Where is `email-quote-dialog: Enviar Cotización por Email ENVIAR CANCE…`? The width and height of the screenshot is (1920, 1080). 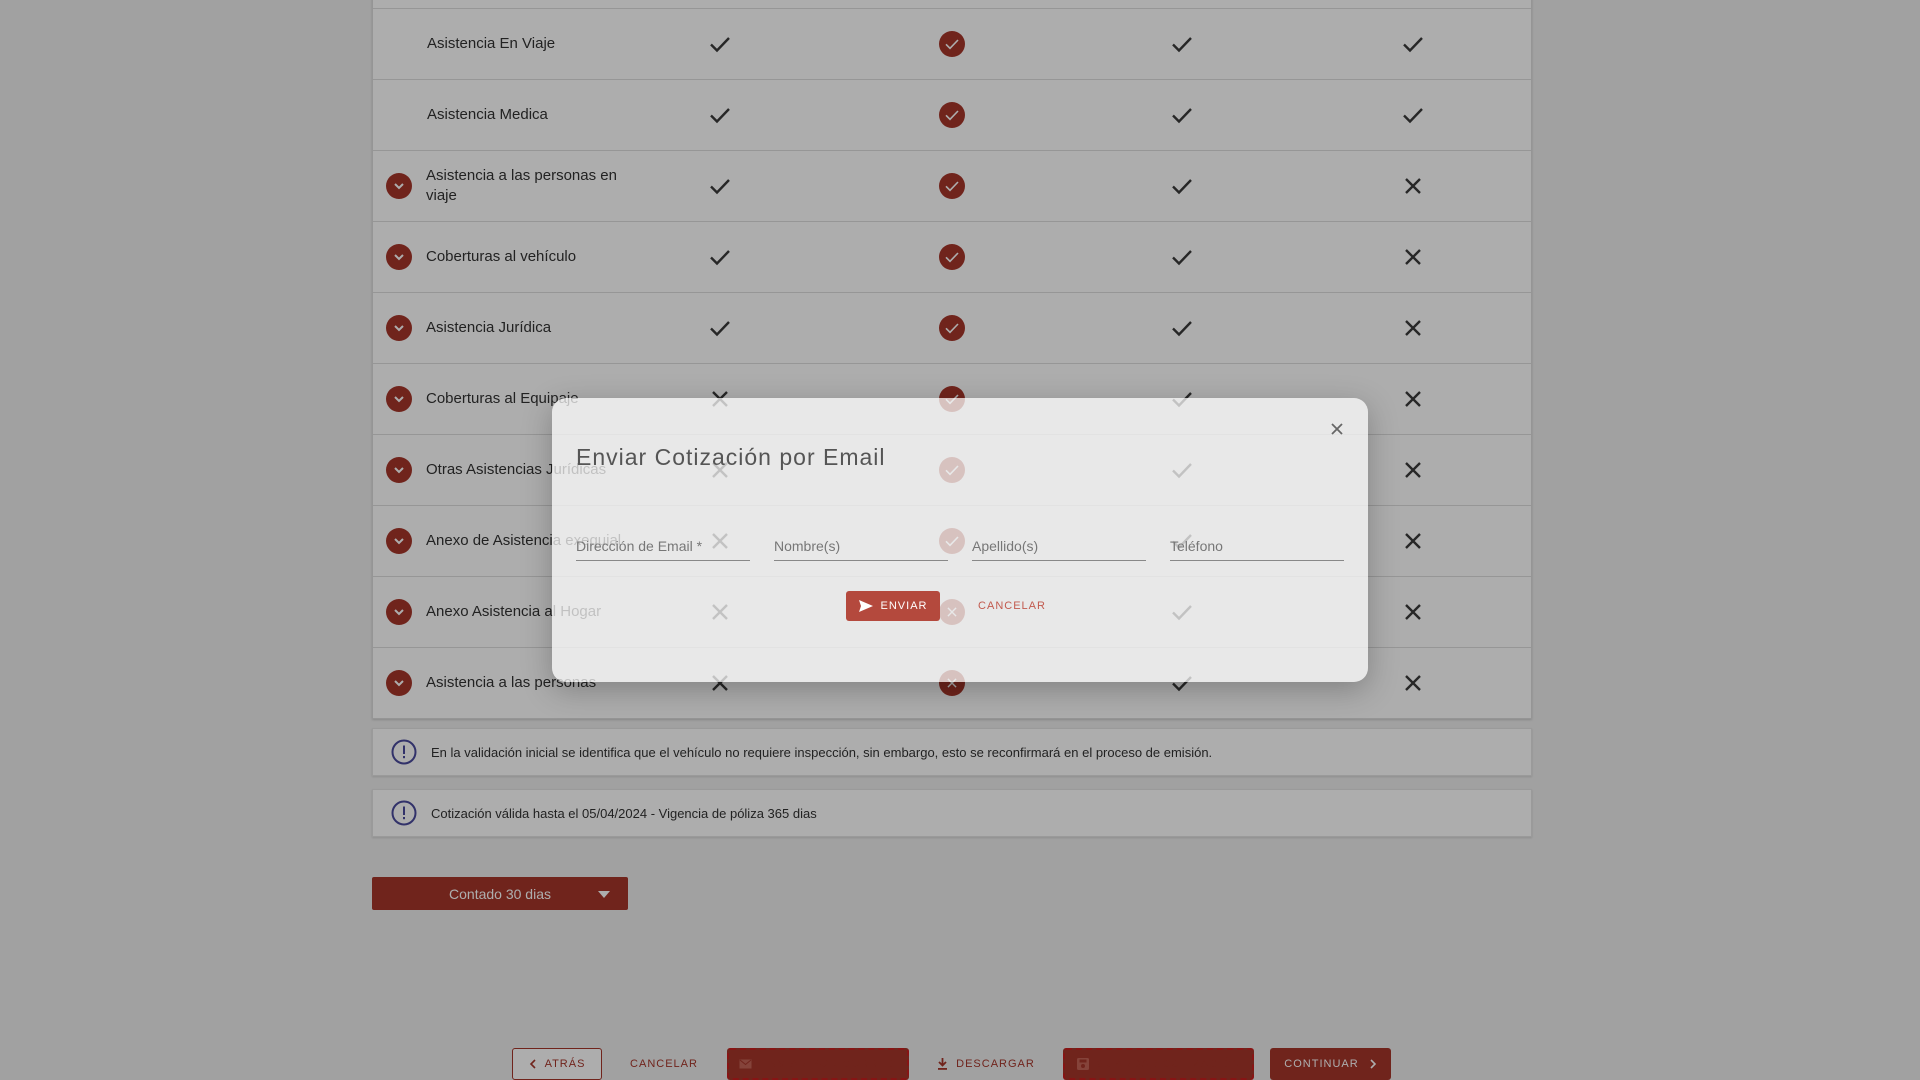
email-quote-dialog: Enviar Cotización por Email ENVIAR CANCE… is located at coordinates (960, 540).